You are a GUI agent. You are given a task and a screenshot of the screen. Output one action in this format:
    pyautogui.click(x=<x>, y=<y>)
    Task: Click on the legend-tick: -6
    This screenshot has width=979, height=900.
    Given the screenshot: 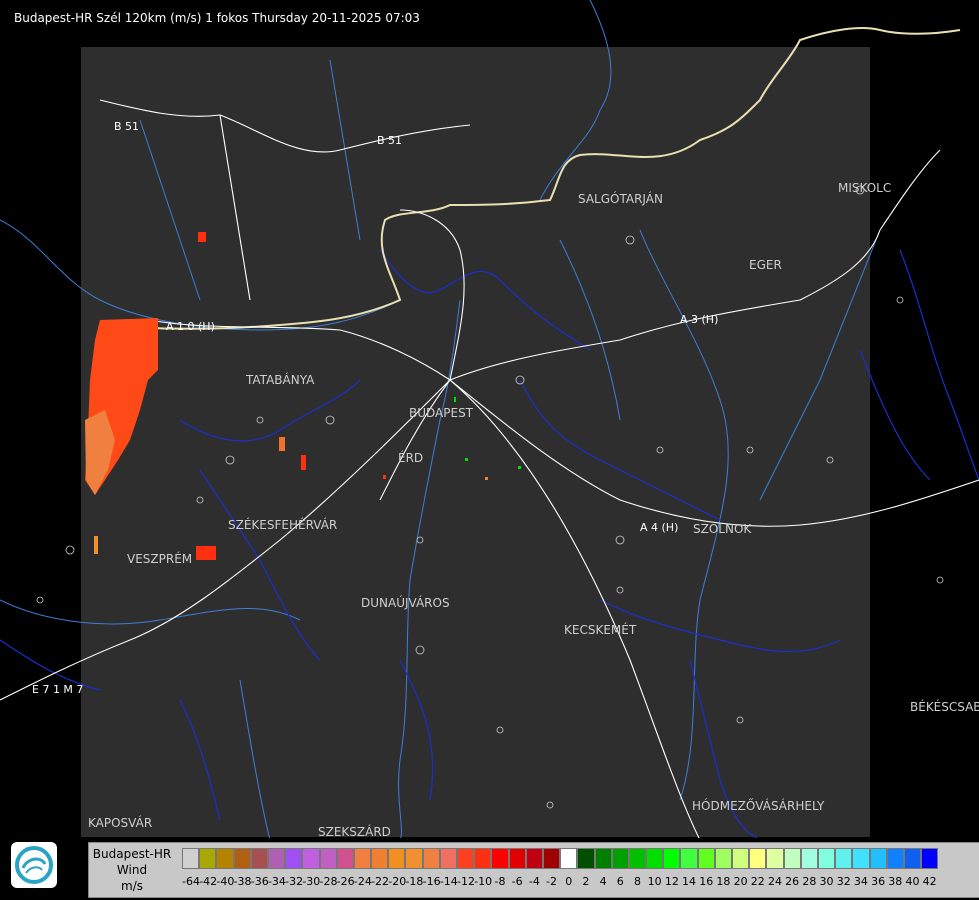 What is the action you would take?
    pyautogui.click(x=517, y=881)
    